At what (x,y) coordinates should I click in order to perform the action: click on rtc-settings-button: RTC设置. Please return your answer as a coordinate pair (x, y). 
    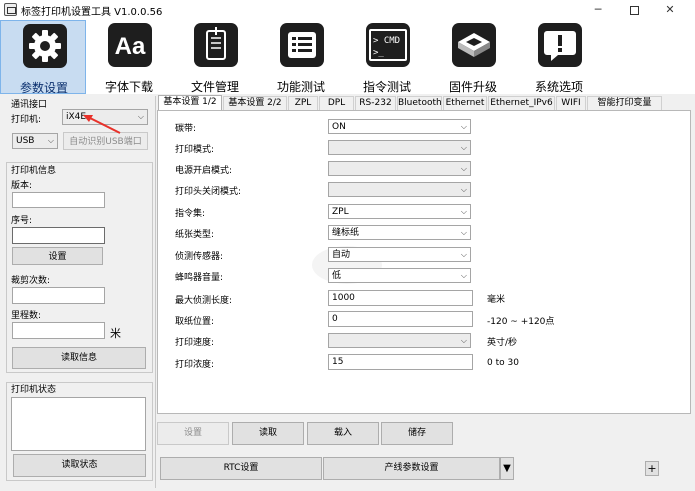
    Looking at the image, I should click on (241, 468).